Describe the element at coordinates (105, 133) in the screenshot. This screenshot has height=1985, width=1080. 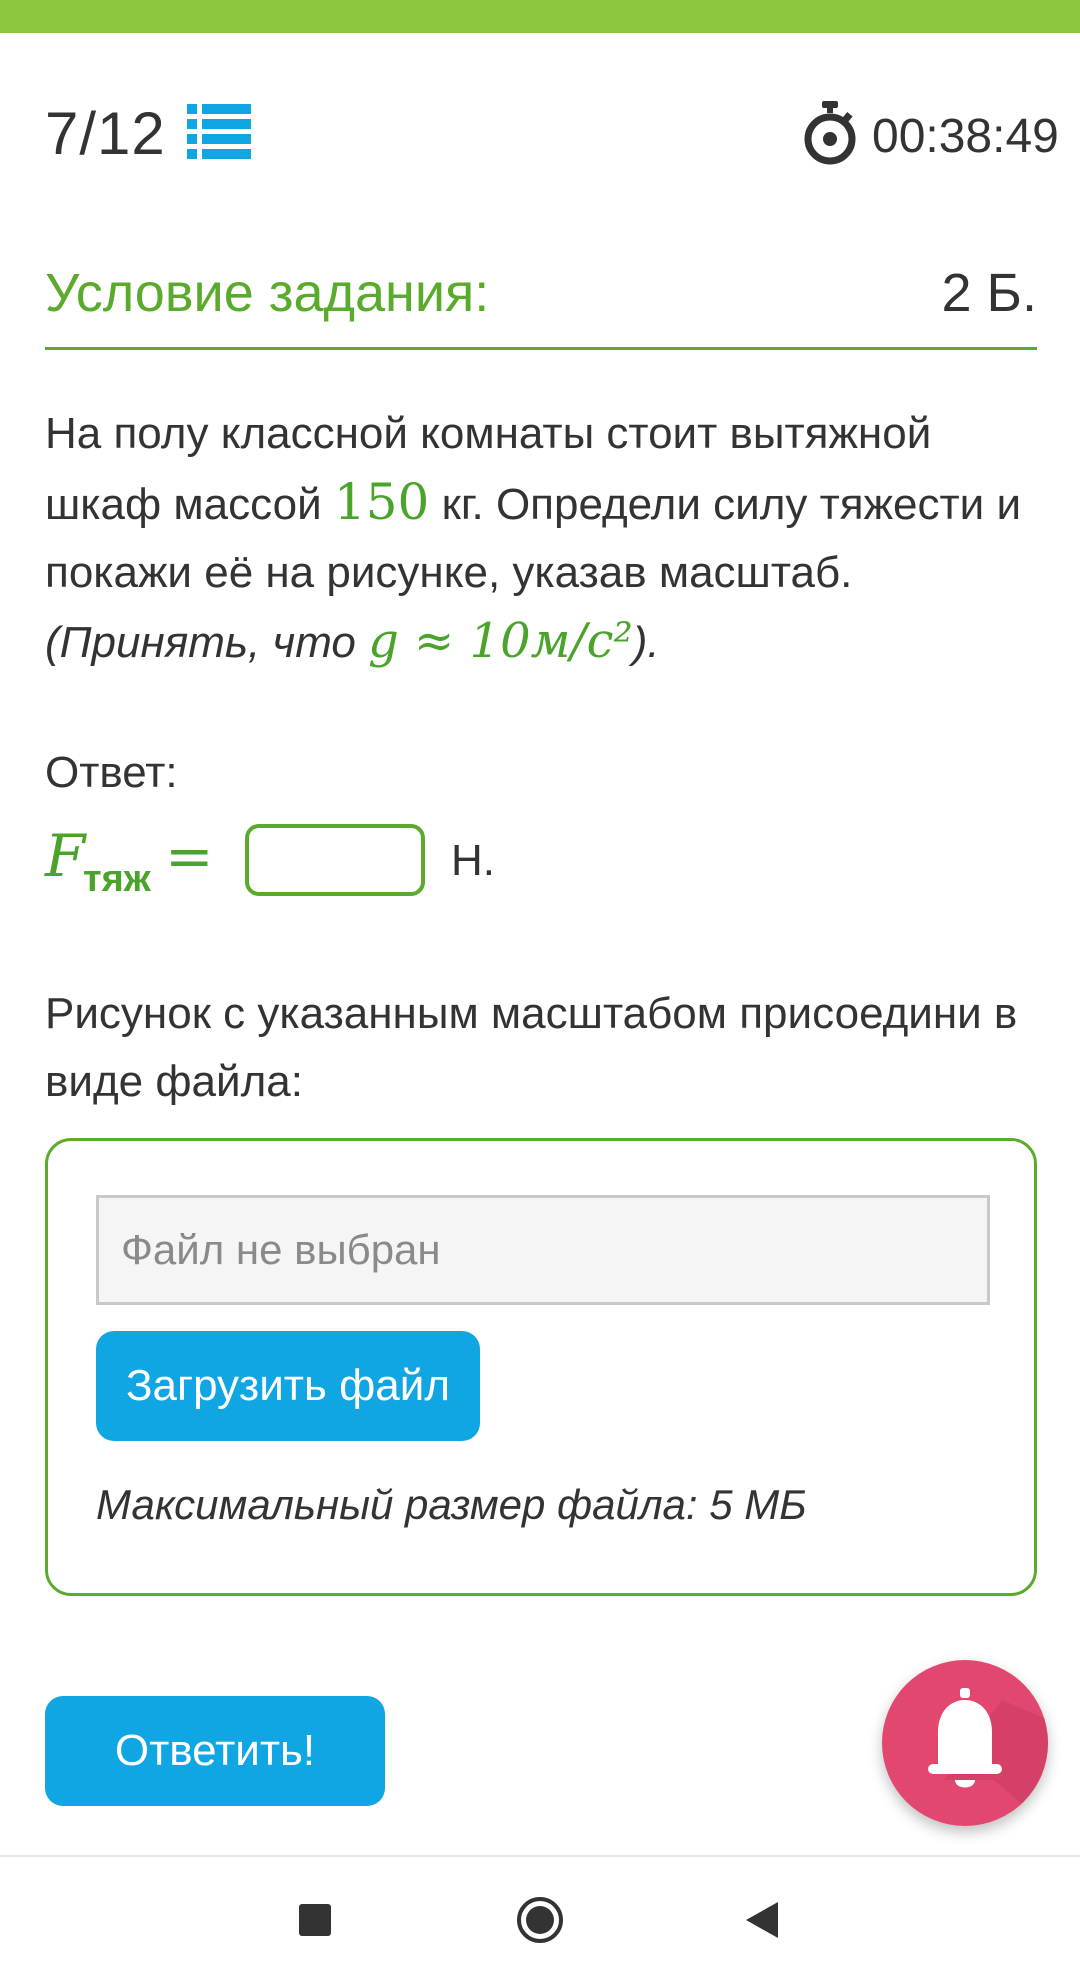
I see `question-progress: 7/12` at that location.